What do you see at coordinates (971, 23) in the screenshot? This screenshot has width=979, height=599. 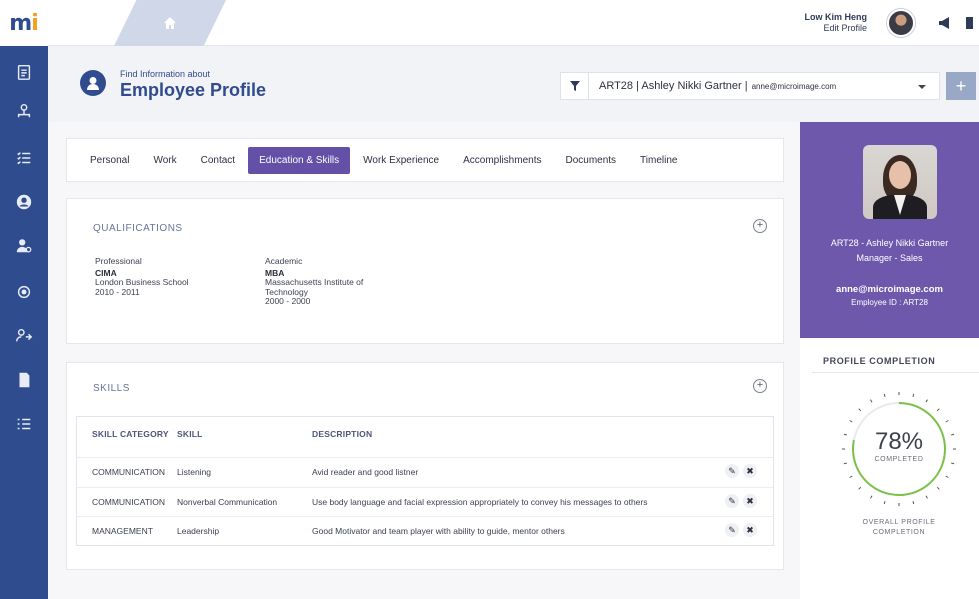 I see `logout-icon` at bounding box center [971, 23].